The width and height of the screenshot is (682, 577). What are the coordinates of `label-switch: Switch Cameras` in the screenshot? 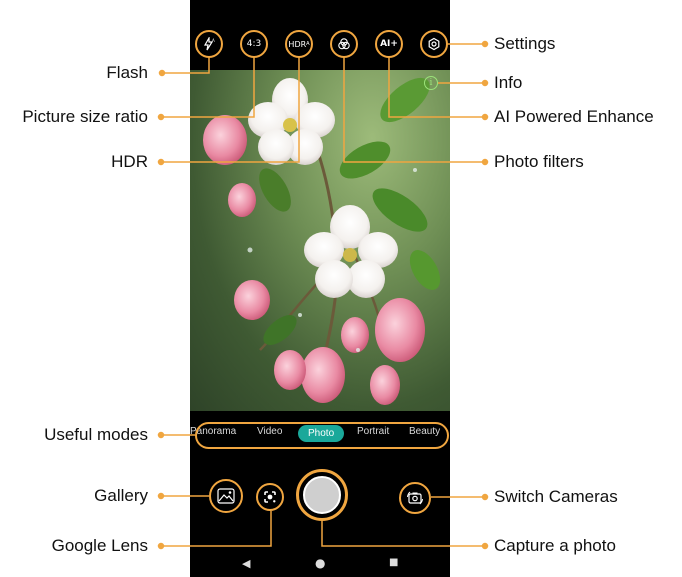 It's located at (556, 496).